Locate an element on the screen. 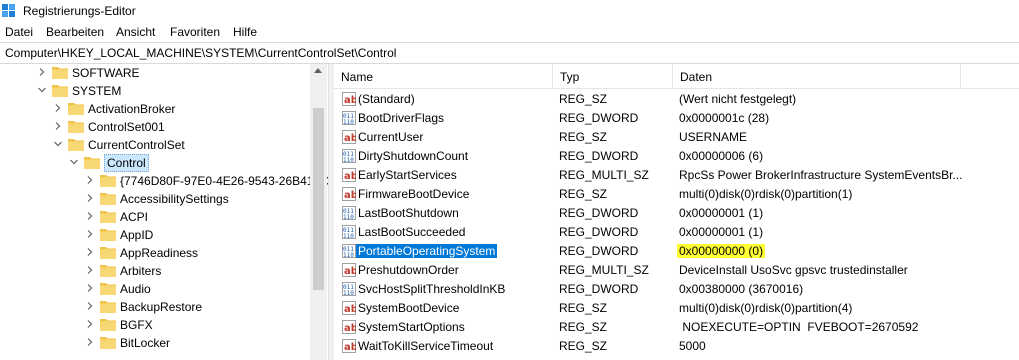 This screenshot has height=360, width=1019. tree-item: SYSTEM is located at coordinates (164, 91).